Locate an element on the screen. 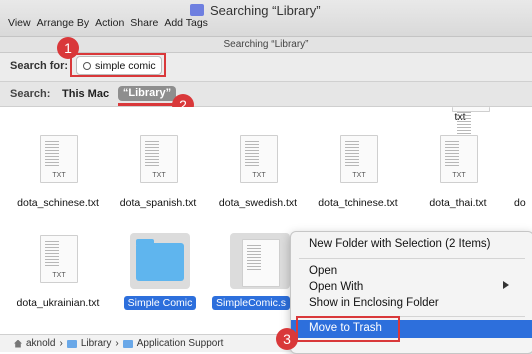 The image size is (532, 354). file-label: dota_thai.txt is located at coordinates (458, 203).